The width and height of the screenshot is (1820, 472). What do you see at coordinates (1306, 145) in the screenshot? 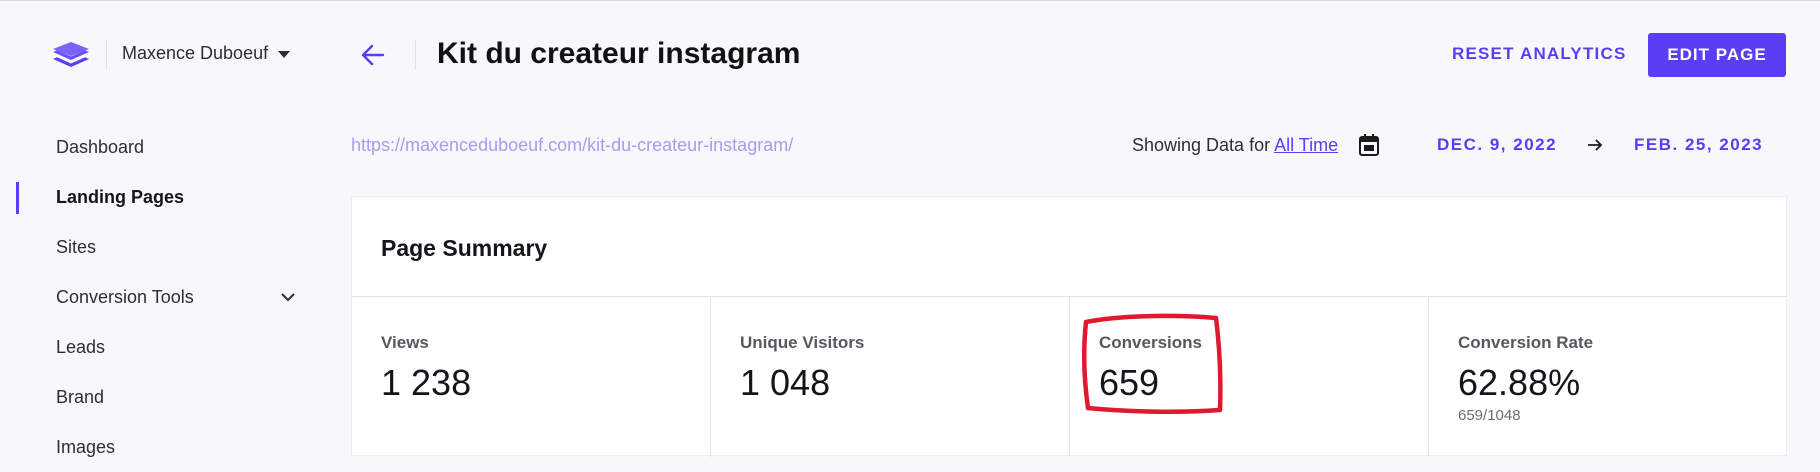
I see `date-range-link: All Time` at bounding box center [1306, 145].